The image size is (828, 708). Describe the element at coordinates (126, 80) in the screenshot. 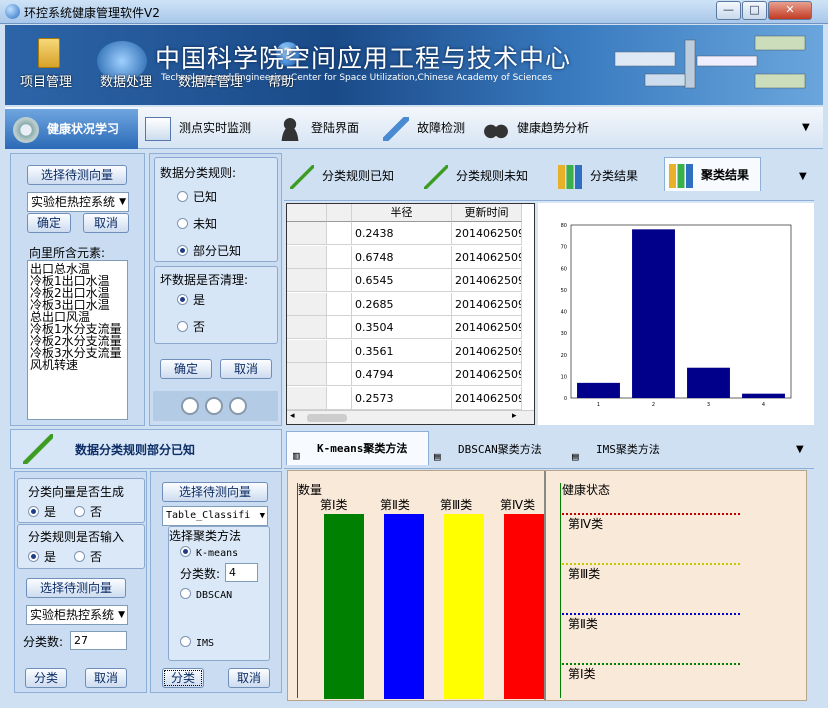

I see `menu-data-process: 数据处理` at that location.